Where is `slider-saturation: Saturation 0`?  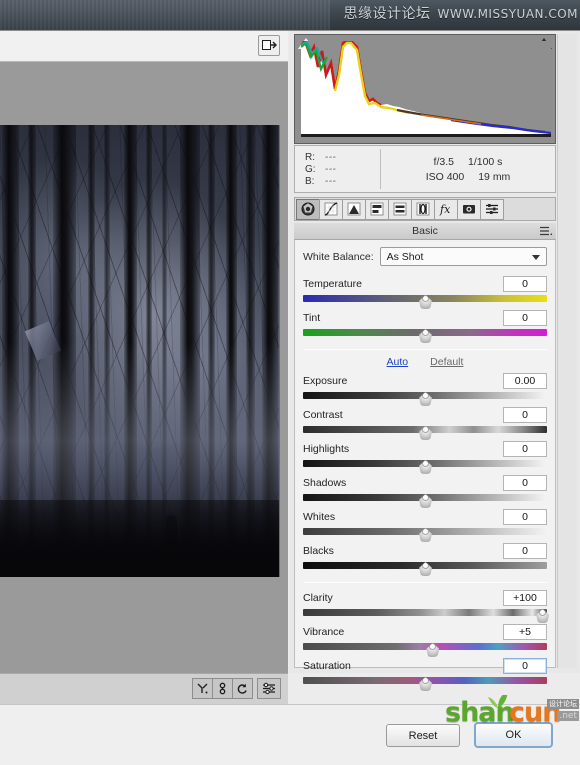 slider-saturation: Saturation 0 is located at coordinates (425, 674).